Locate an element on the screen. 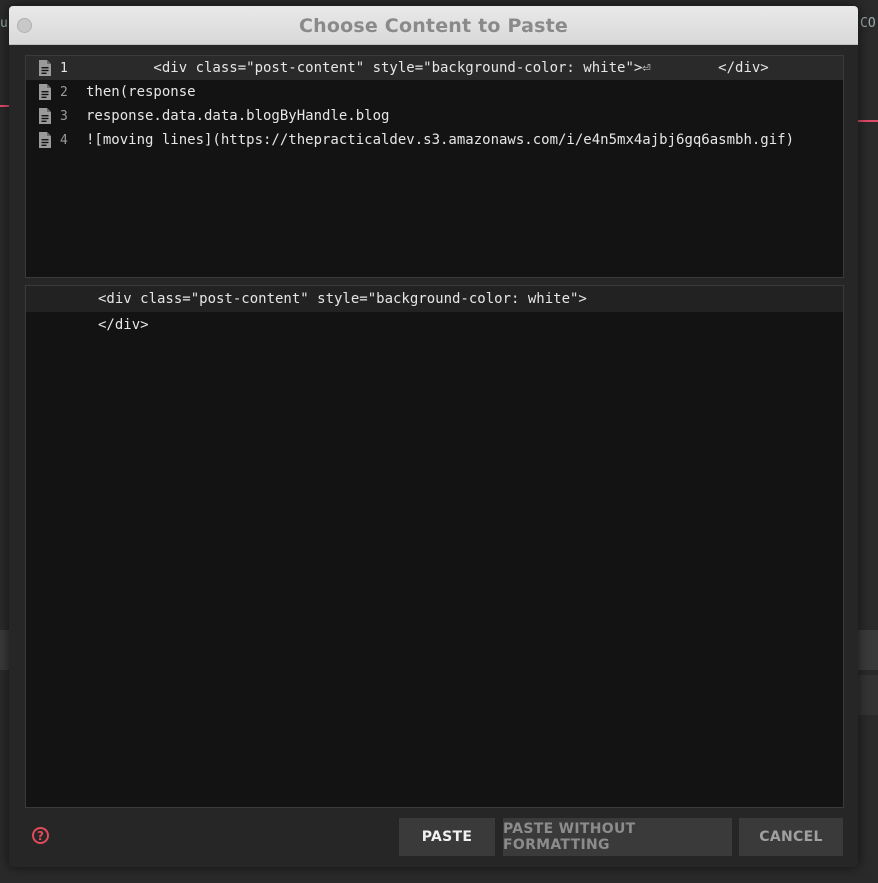 Image resolution: width=878 pixels, height=883 pixels. paste-button-label: PASTE is located at coordinates (447, 837).